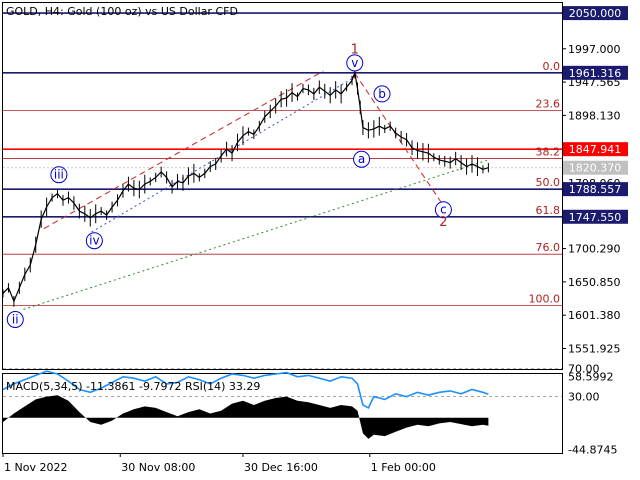 Image resolution: width=640 pixels, height=480 pixels. I want to click on y-tick-label: 1650.850, so click(594, 282).